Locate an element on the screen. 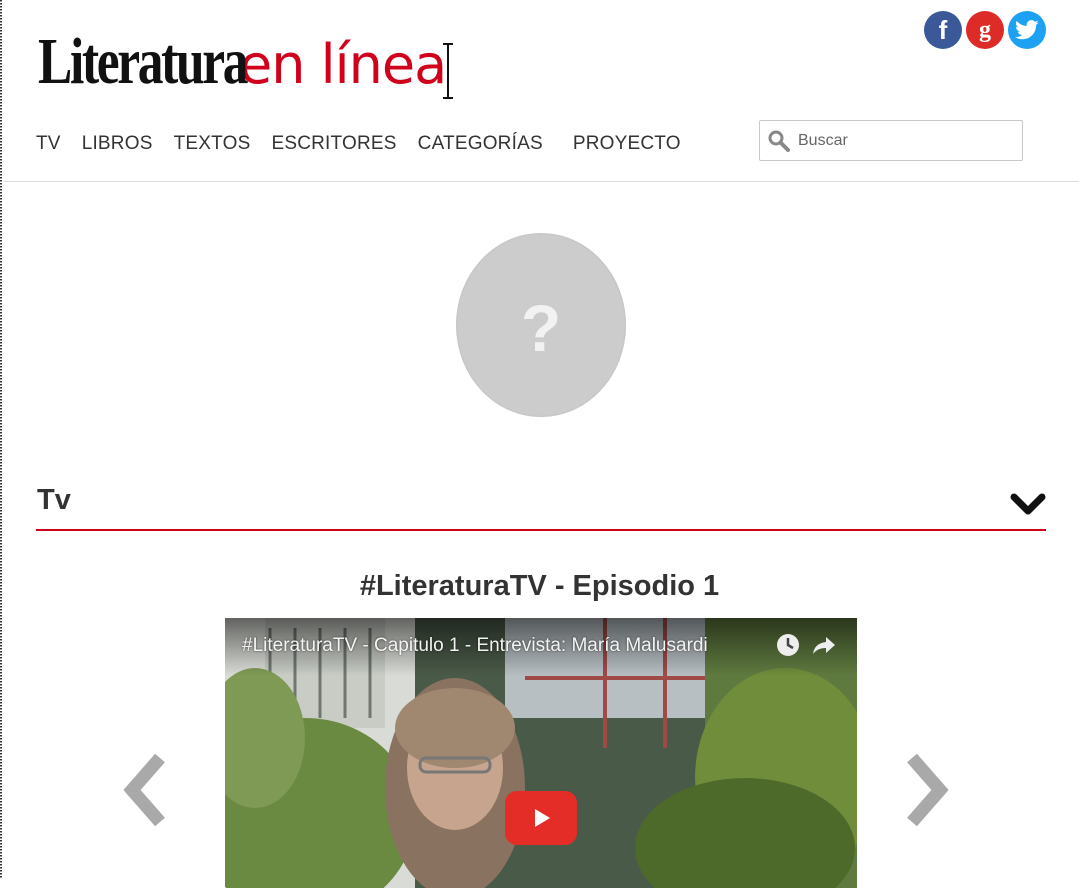  clock-icon is located at coordinates (788, 645).